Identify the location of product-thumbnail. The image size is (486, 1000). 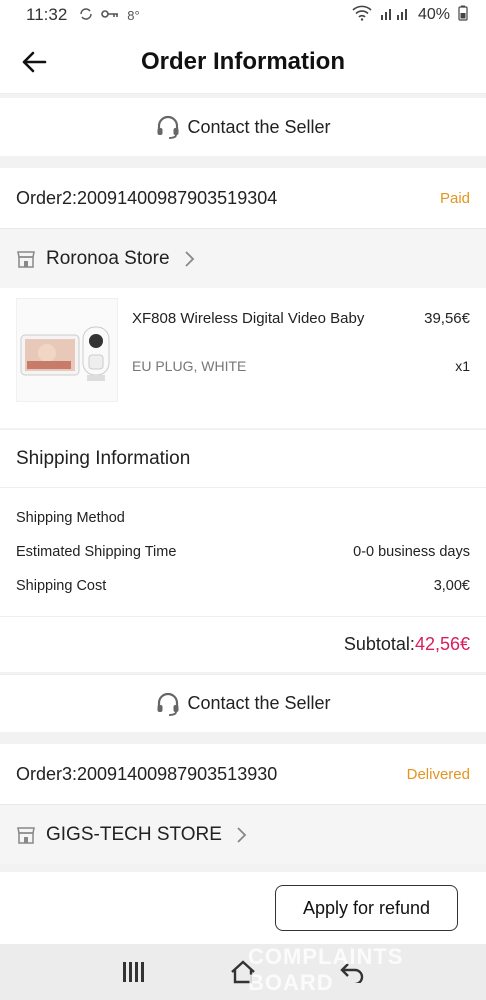
(67, 350).